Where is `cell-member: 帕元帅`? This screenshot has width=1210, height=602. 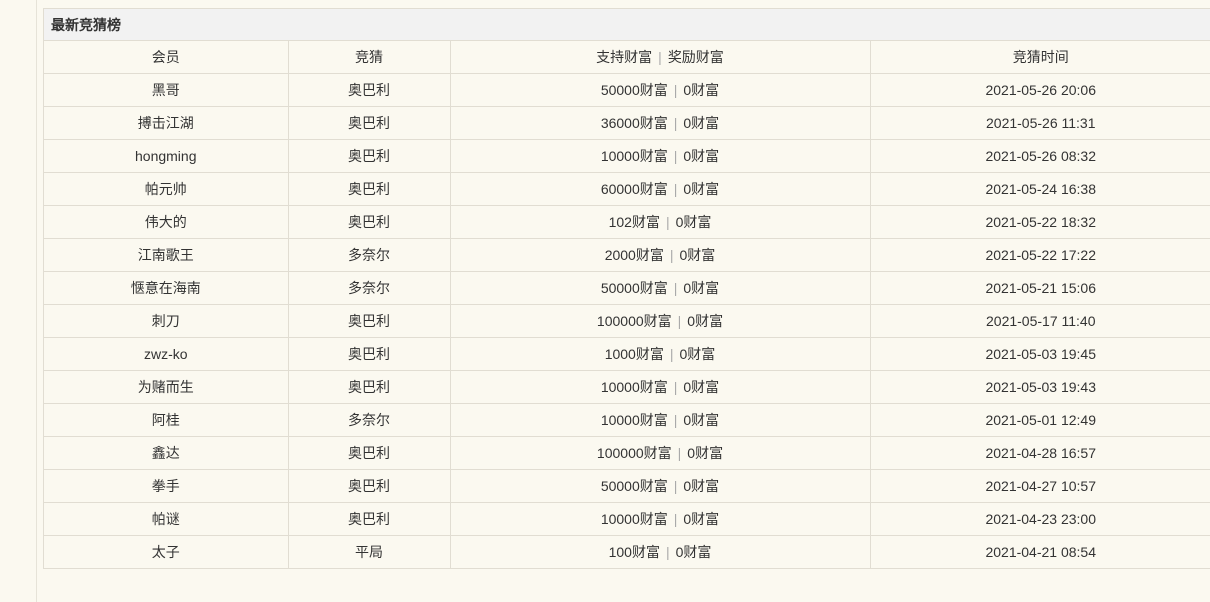 cell-member: 帕元帅 is located at coordinates (166, 189).